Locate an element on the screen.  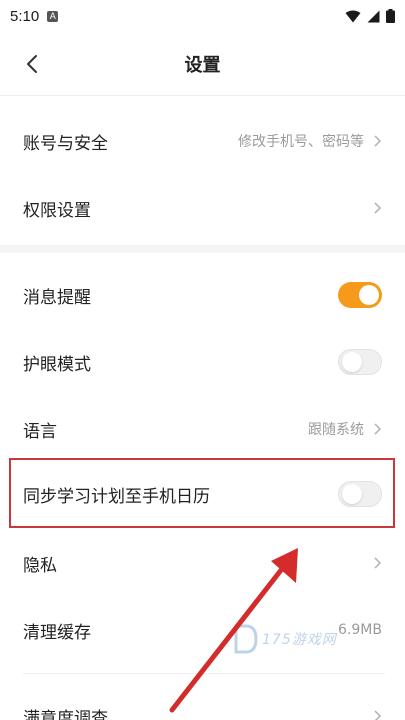
chevron-left-icon is located at coordinates (32, 64).